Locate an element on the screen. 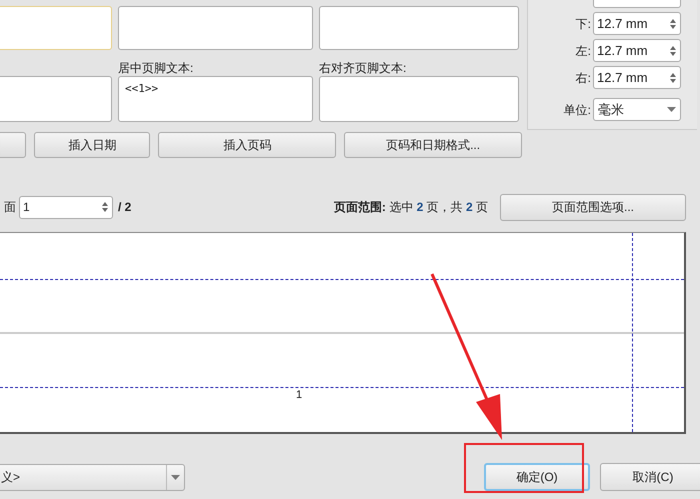 Image resolution: width=700 pixels, height=499 pixels. field-label: 右对齐页脚文本: is located at coordinates (362, 68).